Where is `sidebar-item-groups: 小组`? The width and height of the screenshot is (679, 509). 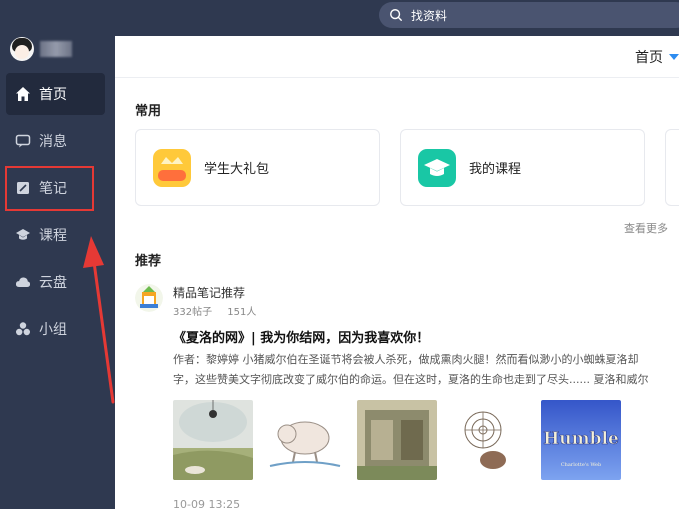 sidebar-item-groups: 小组 is located at coordinates (55, 329).